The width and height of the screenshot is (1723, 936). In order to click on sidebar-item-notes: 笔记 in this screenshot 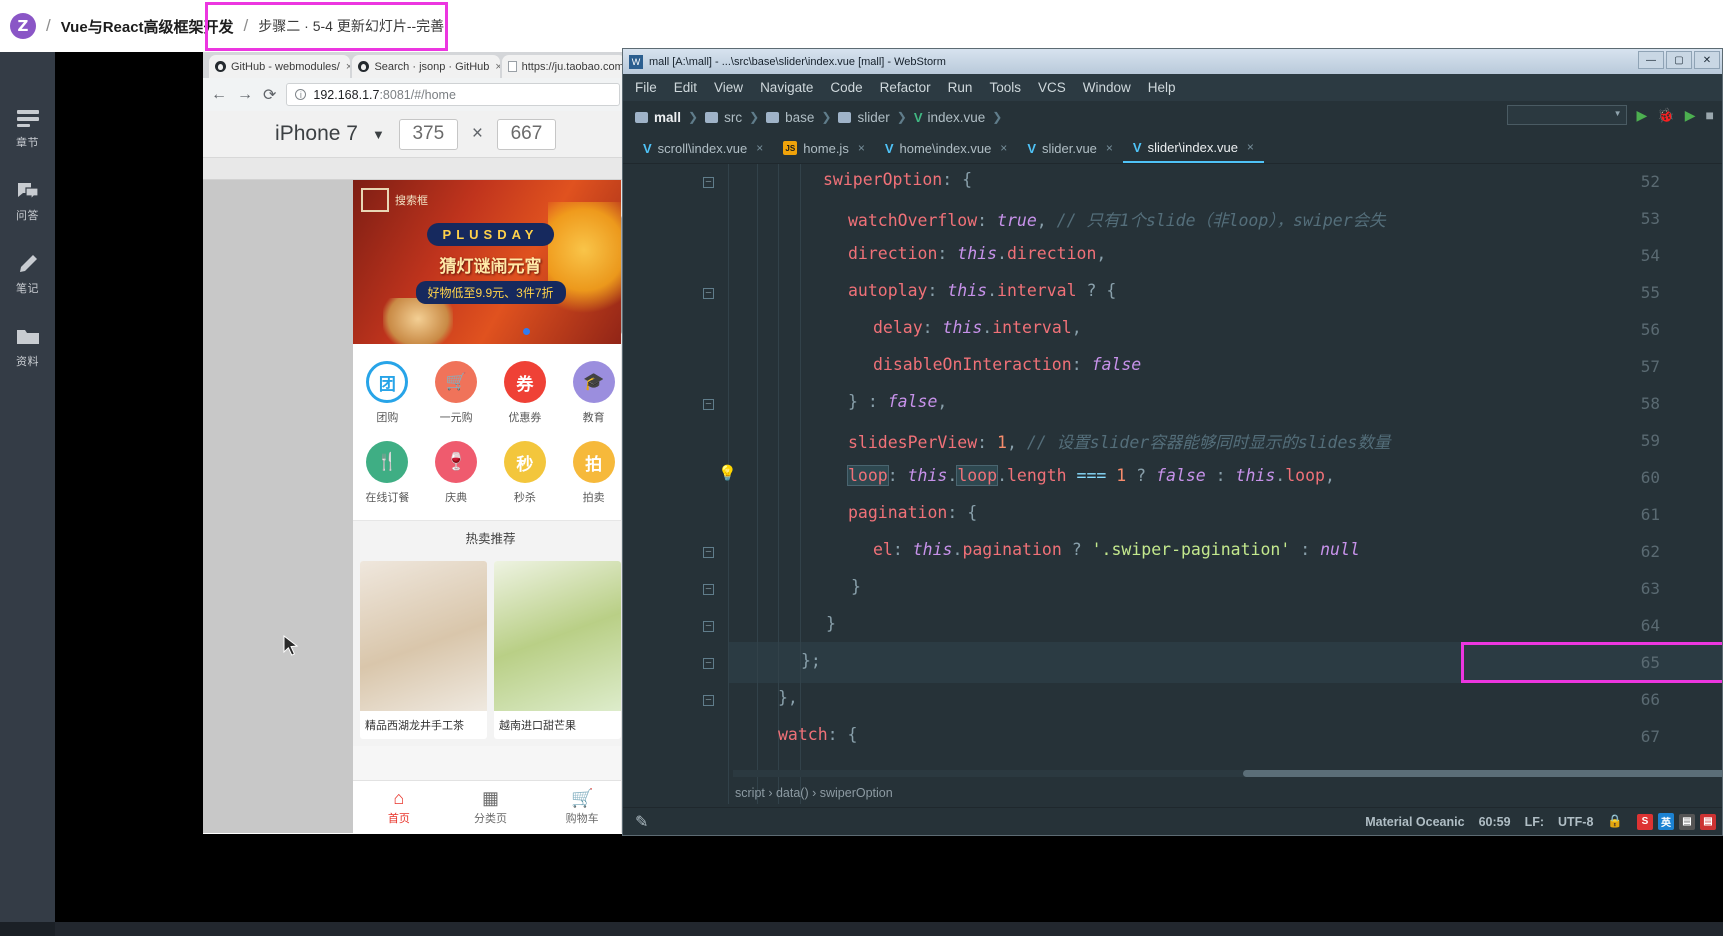, I will do `click(27, 274)`.